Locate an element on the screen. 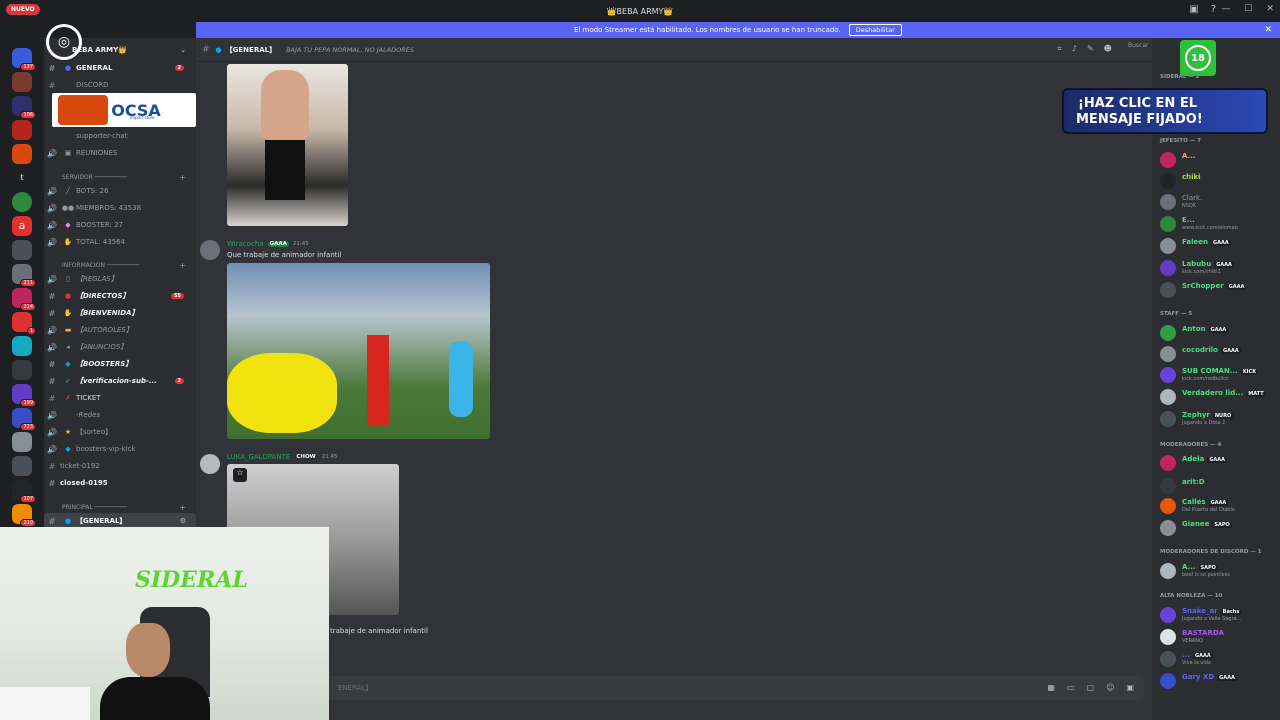 This screenshot has height=720, width=1280. members-icon: ☻ is located at coordinates (1108, 49).